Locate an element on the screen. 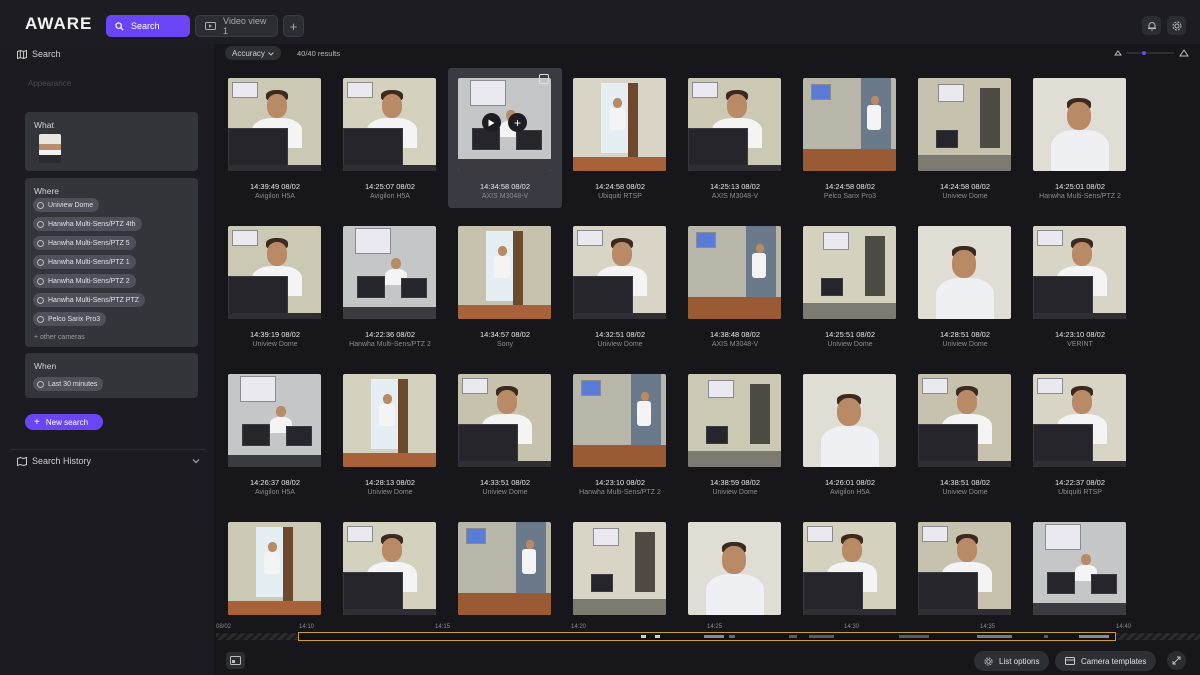 The height and width of the screenshot is (675, 1200). result-card: 14:38:51 08/02 Uniview Dome is located at coordinates (965, 434).